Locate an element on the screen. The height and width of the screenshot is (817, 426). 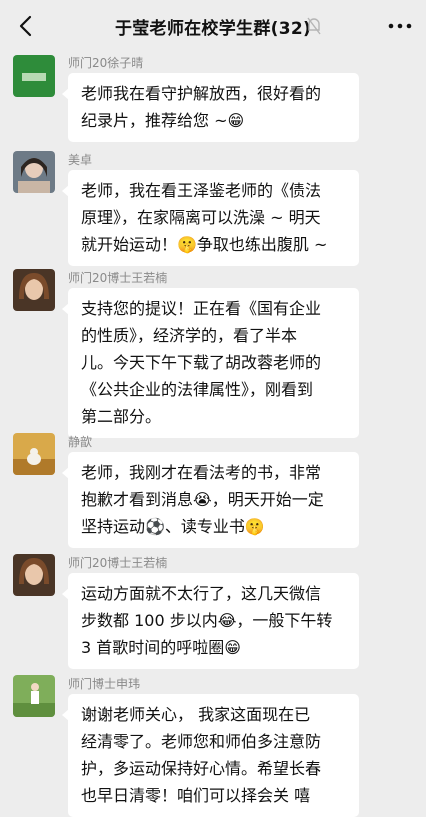
chat-title: 于莹老师在校学生群(32) is located at coordinates (213, 29).